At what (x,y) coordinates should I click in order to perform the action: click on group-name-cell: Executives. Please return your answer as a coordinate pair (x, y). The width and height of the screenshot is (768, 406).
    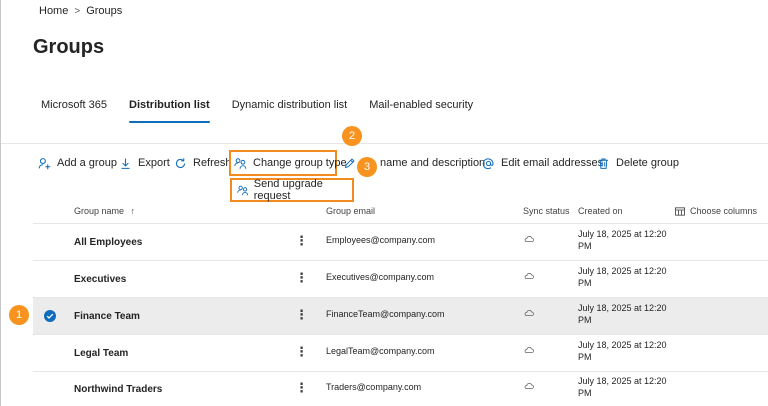
    Looking at the image, I should click on (100, 279).